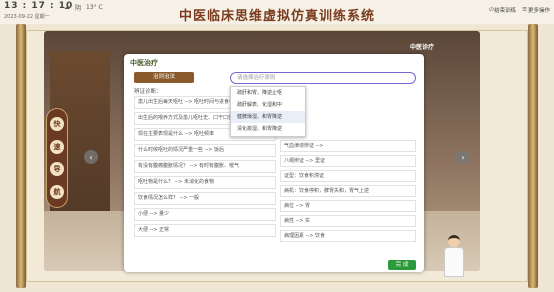 The image size is (554, 292). What do you see at coordinates (57, 158) in the screenshot?
I see `quick-nav: 快 速 导 航` at bounding box center [57, 158].